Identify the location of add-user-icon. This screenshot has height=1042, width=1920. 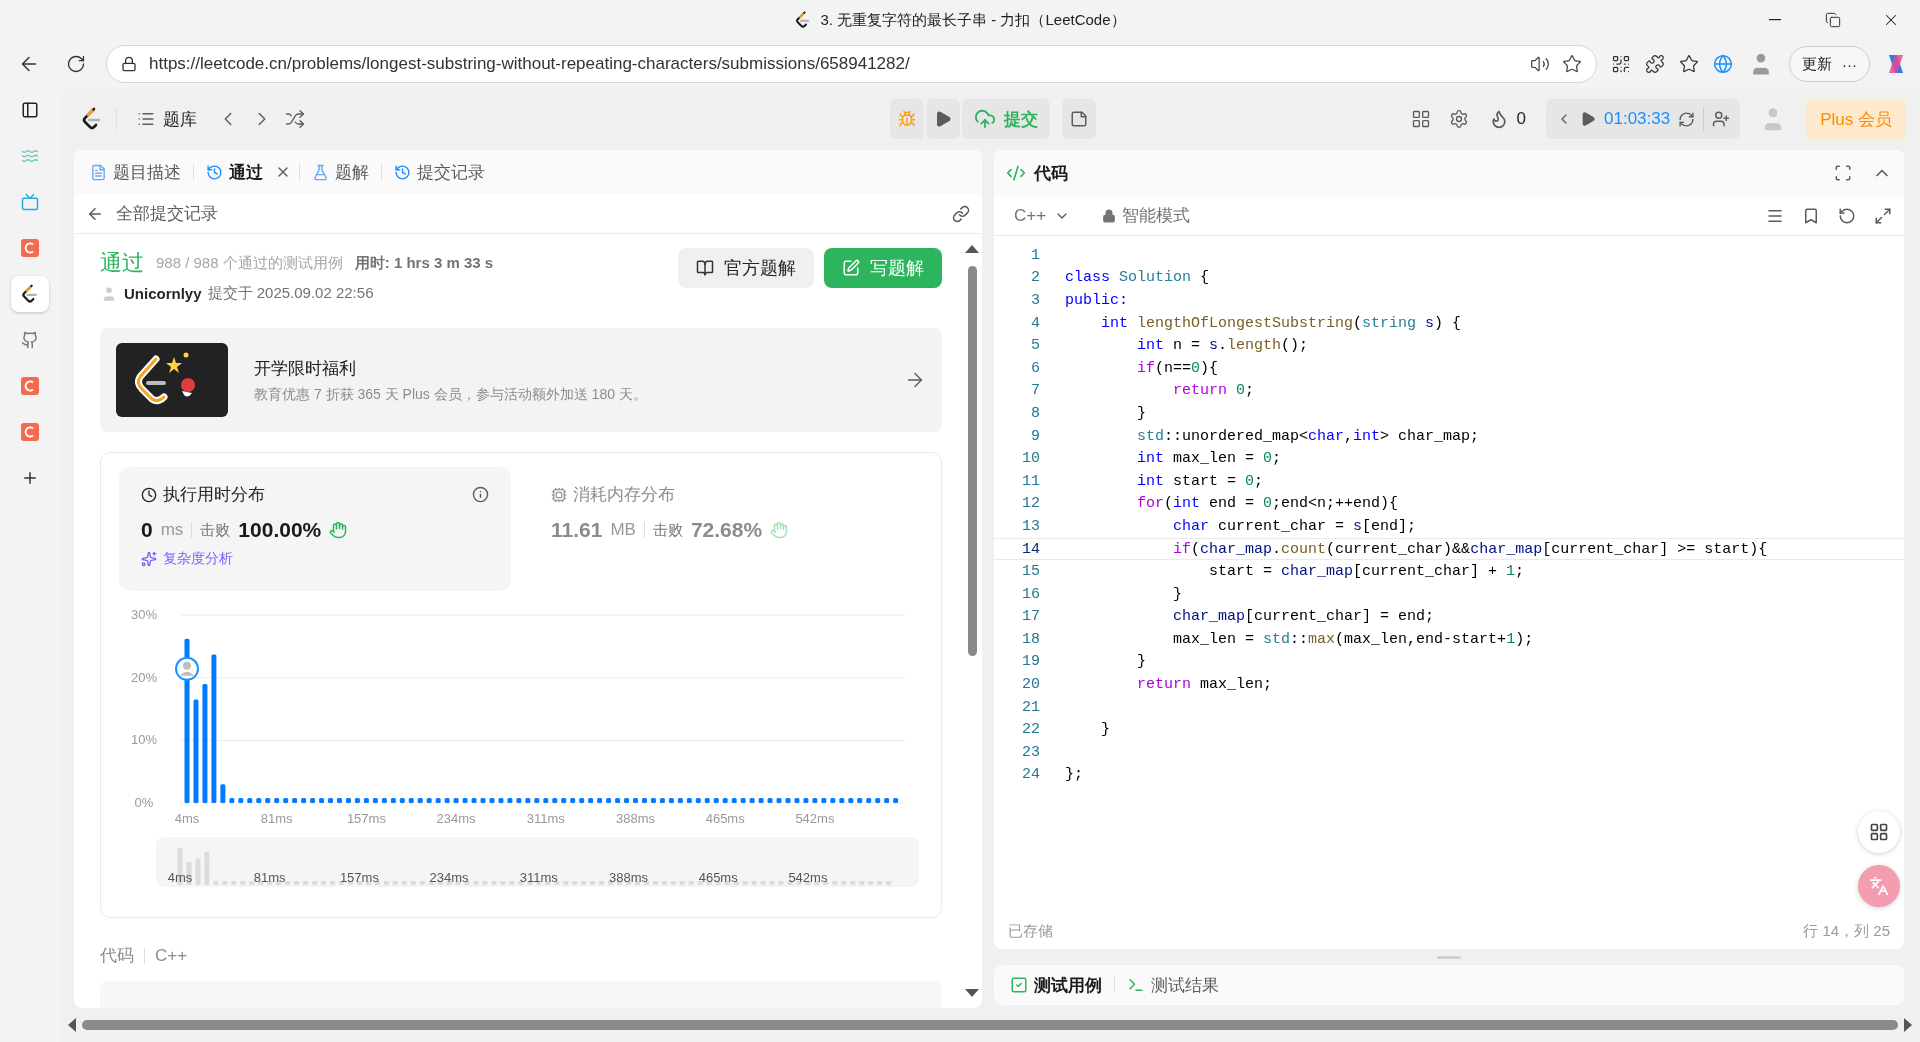
(1721, 119).